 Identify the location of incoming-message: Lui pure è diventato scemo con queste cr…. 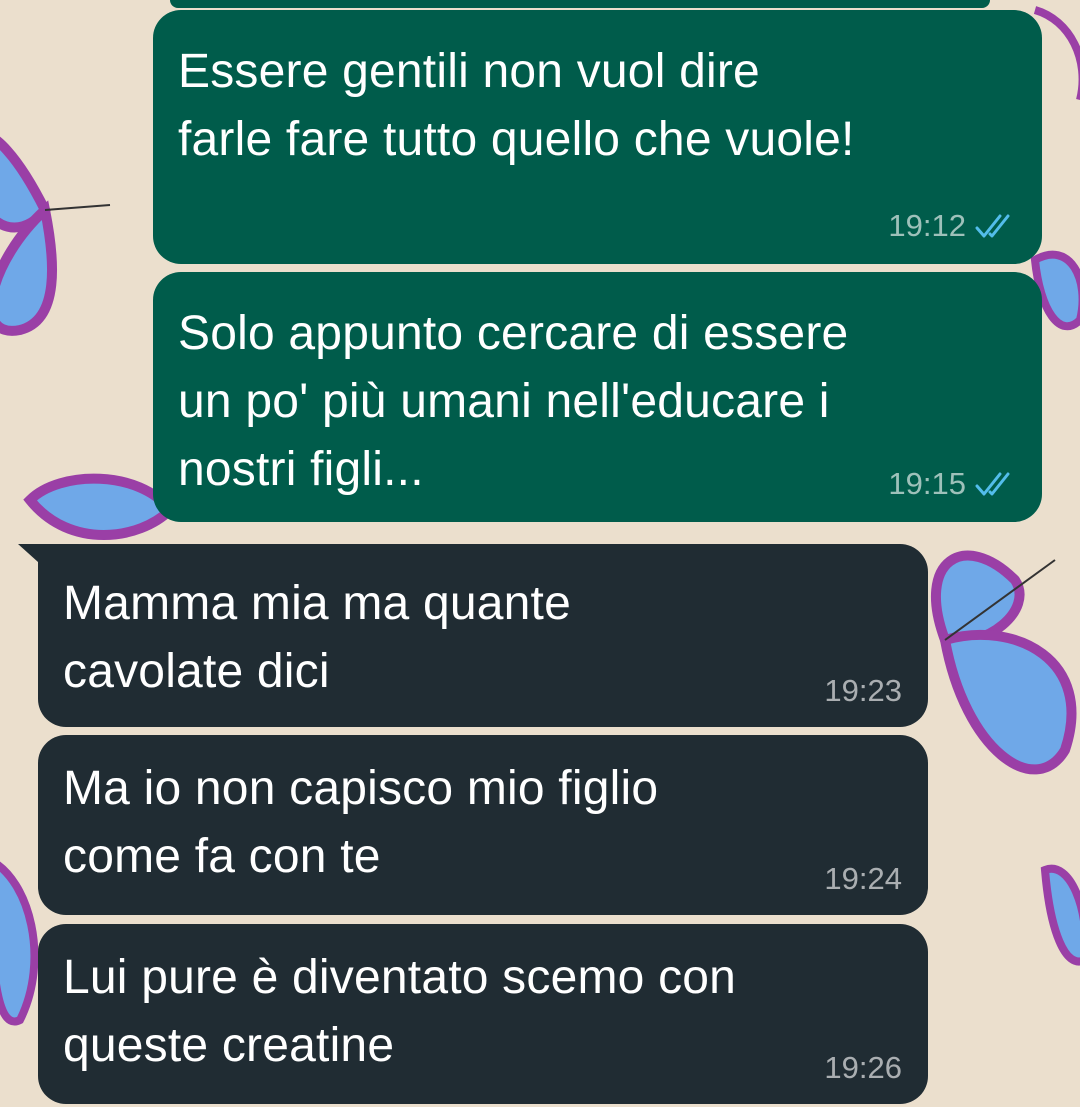
(483, 1014).